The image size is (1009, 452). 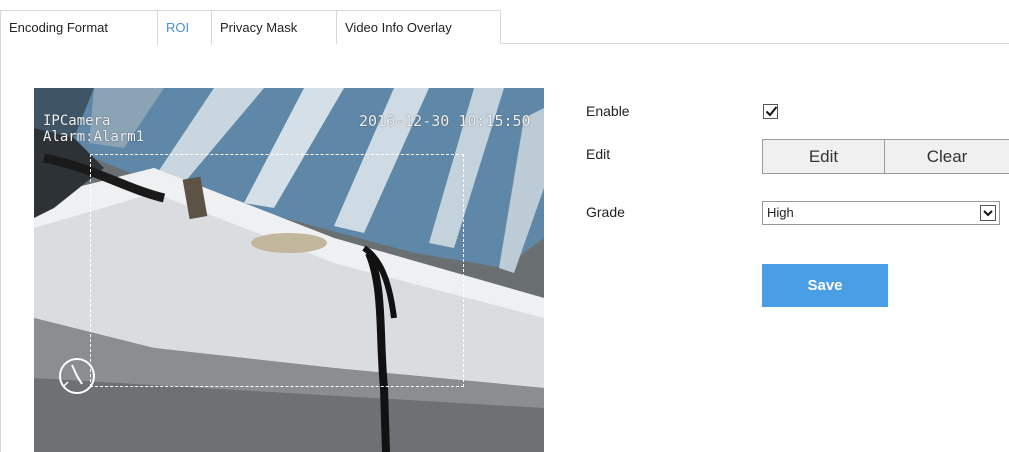 What do you see at coordinates (94, 137) in the screenshot?
I see `osd-alarm-text: Alarm:Alarm1` at bounding box center [94, 137].